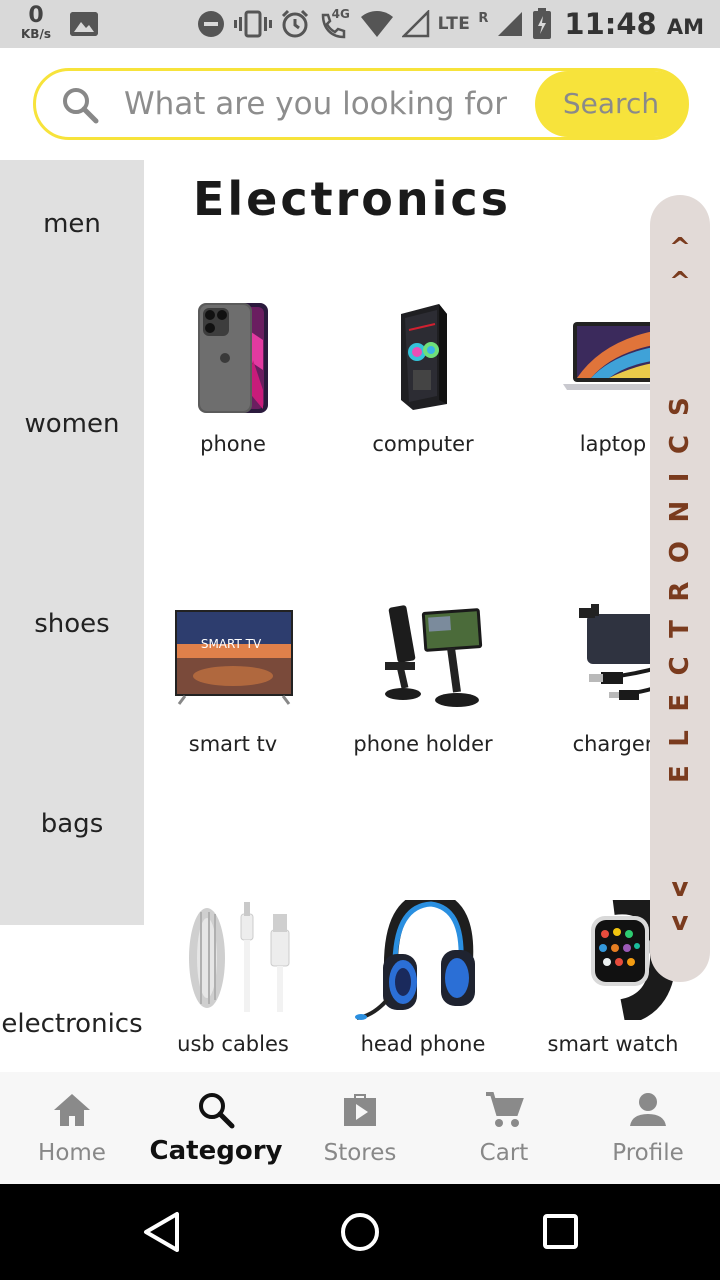  Describe the element at coordinates (542, 23) in the screenshot. I see `battery-charging-icon` at that location.